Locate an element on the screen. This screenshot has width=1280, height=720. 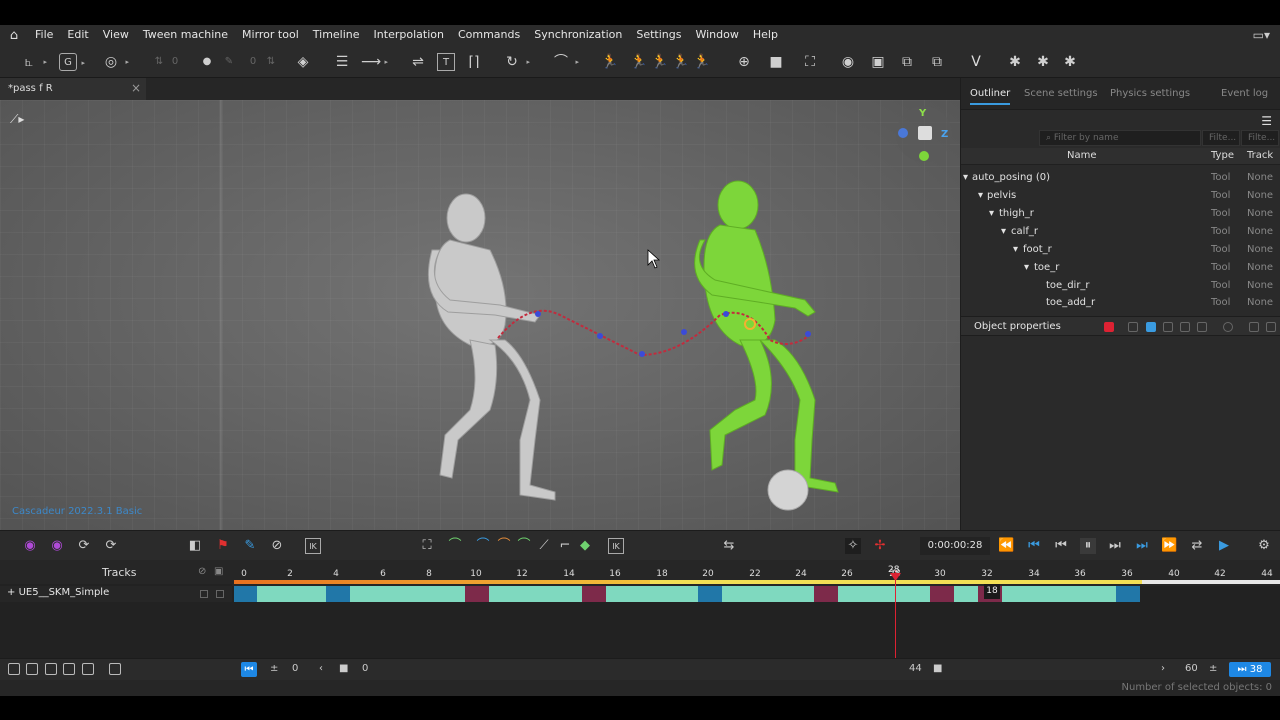
range-start-handle: ■ is located at coordinates (343, 668).